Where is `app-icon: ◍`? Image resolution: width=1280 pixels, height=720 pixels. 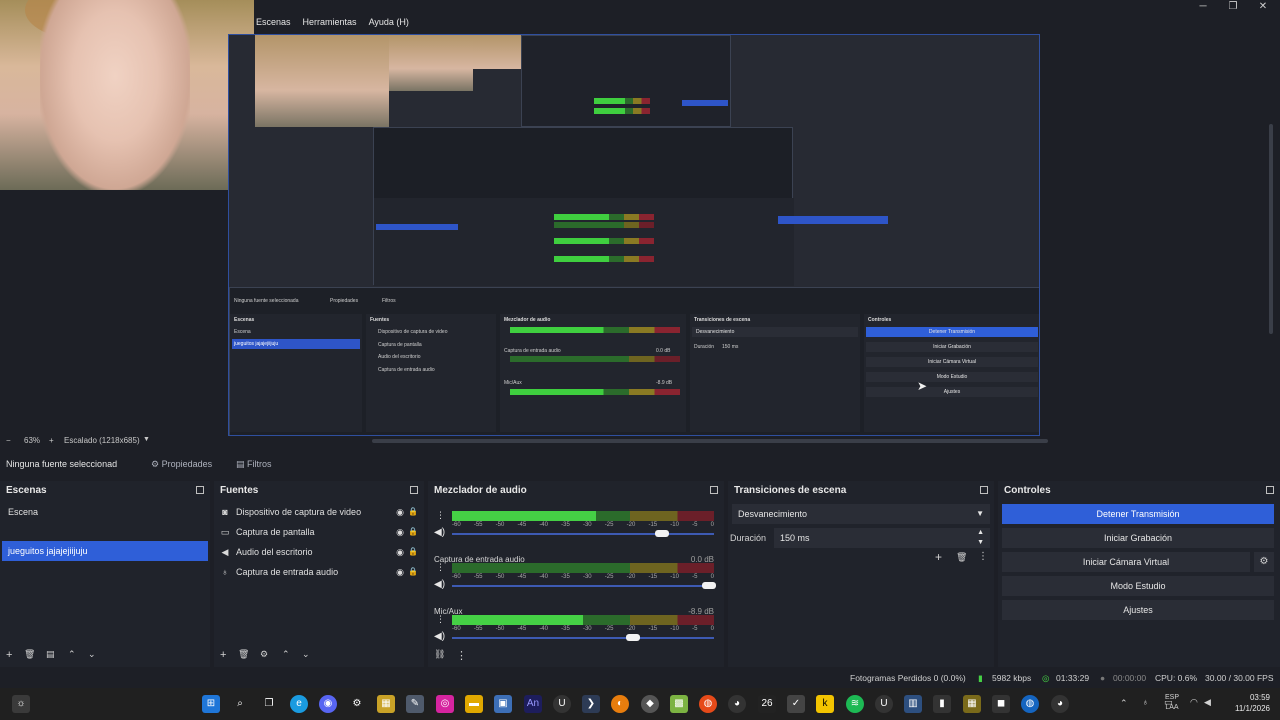 app-icon: ◍ is located at coordinates (708, 704).